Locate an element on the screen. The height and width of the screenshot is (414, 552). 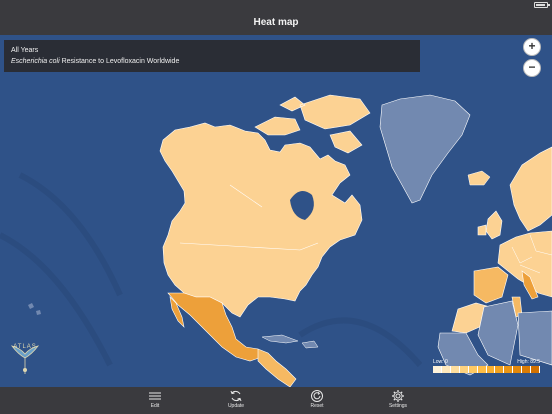
battery-icon is located at coordinates (542, 5).